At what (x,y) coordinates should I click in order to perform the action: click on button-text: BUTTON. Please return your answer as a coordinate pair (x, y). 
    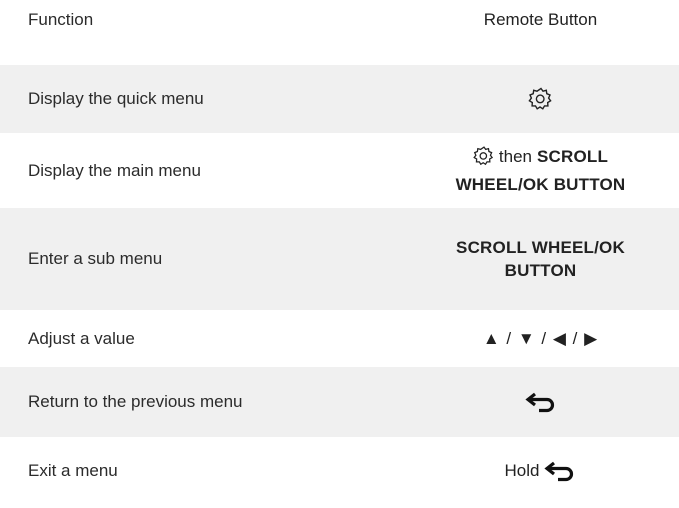
    Looking at the image, I should click on (540, 270).